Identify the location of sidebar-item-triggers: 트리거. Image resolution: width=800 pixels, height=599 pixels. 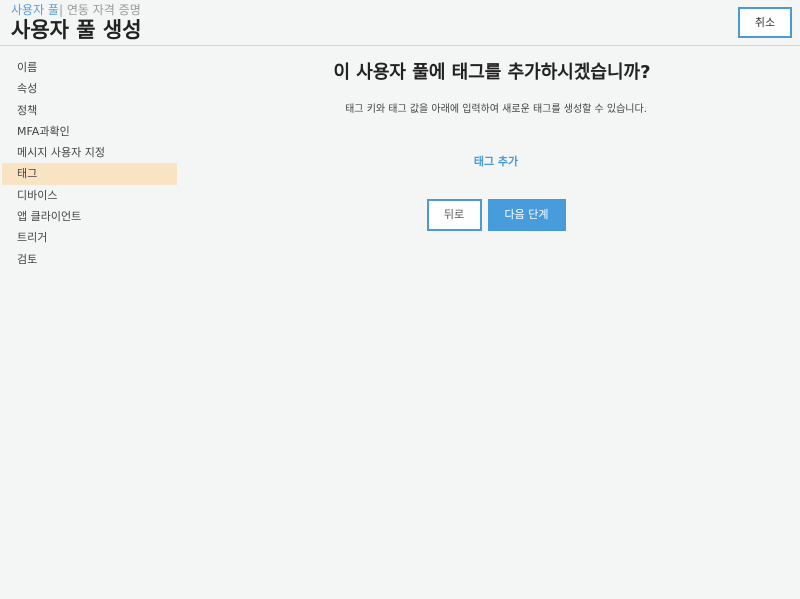
(89, 237).